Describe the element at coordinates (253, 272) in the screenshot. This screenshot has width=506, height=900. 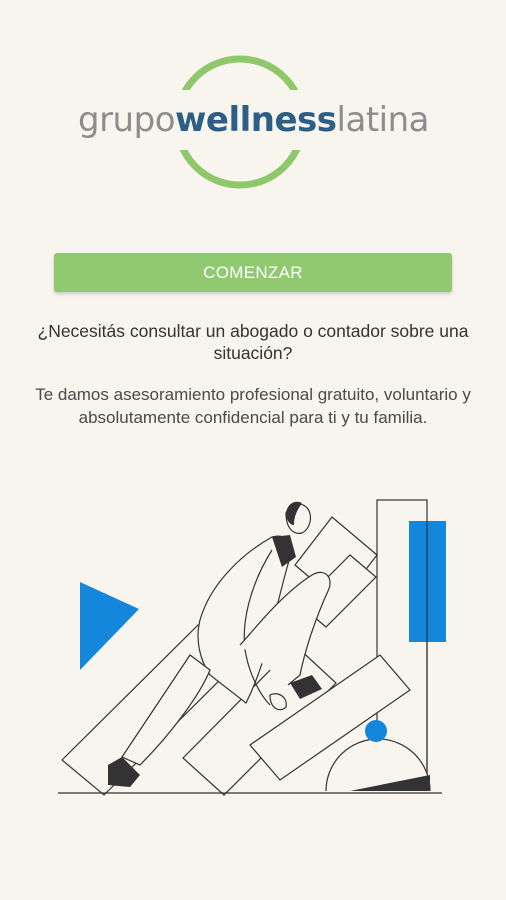
I see `start-button: COMENZAR` at that location.